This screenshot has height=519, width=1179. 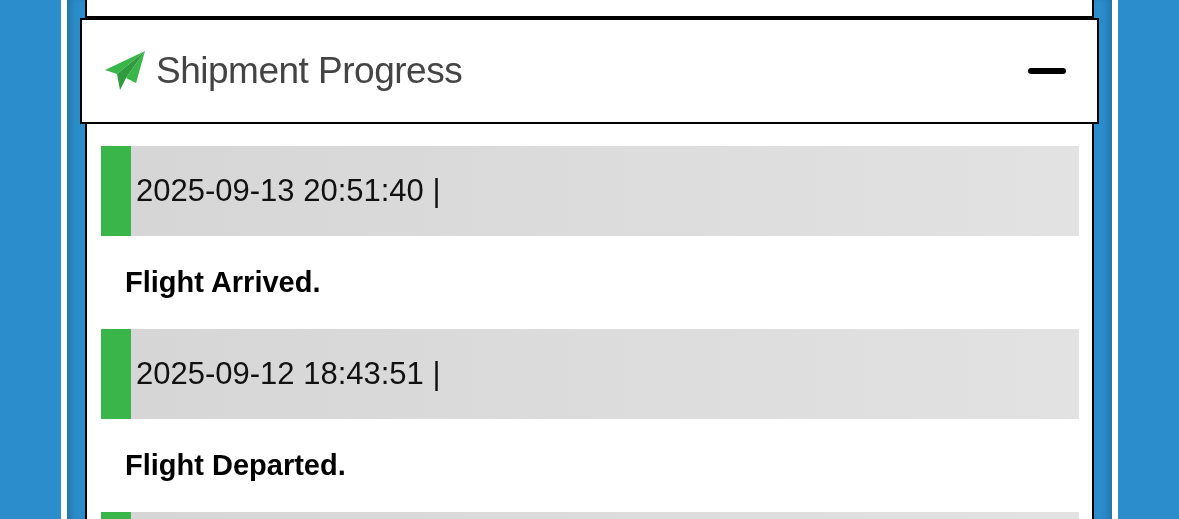 What do you see at coordinates (125, 71) in the screenshot?
I see `paper-plane-icon` at bounding box center [125, 71].